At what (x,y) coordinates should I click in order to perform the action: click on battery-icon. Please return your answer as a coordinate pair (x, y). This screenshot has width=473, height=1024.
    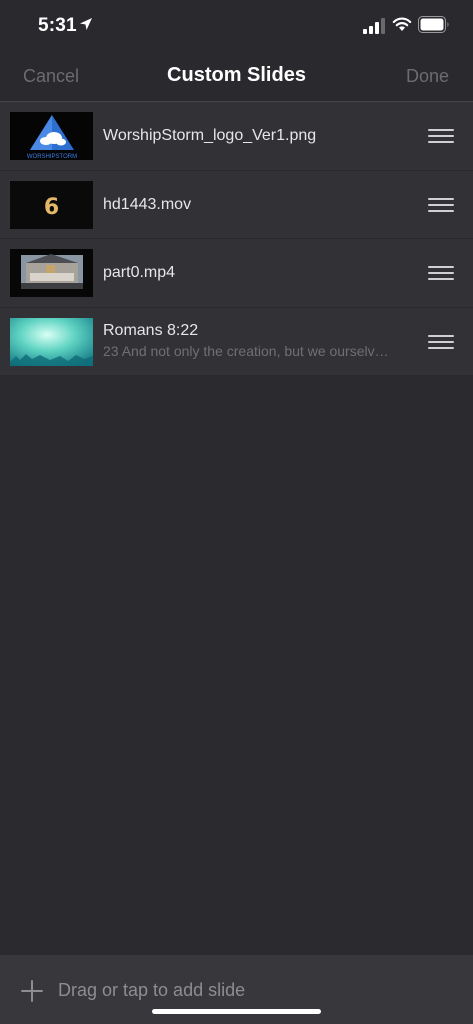
    Looking at the image, I should click on (433, 24).